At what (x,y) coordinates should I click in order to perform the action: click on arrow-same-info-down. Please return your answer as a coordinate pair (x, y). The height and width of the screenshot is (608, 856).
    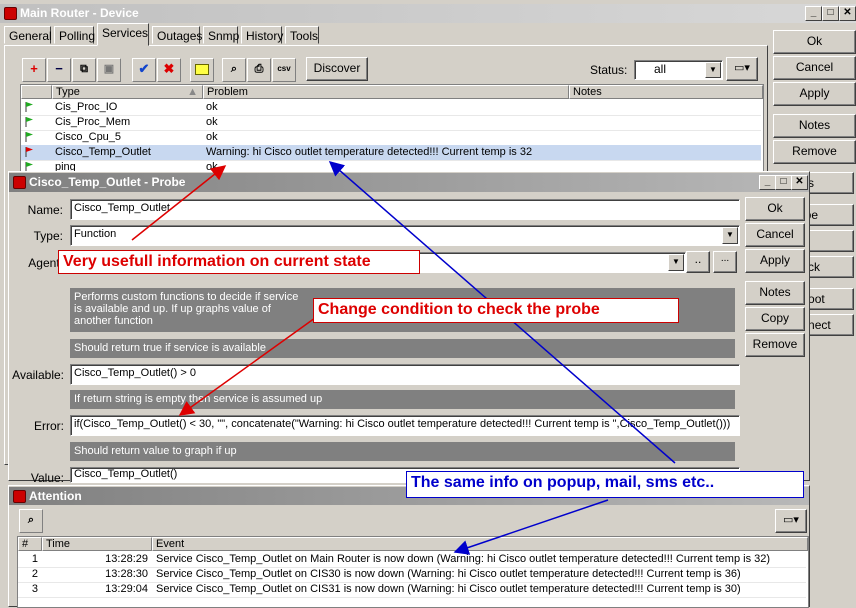
    Looking at the image, I should click on (531, 527).